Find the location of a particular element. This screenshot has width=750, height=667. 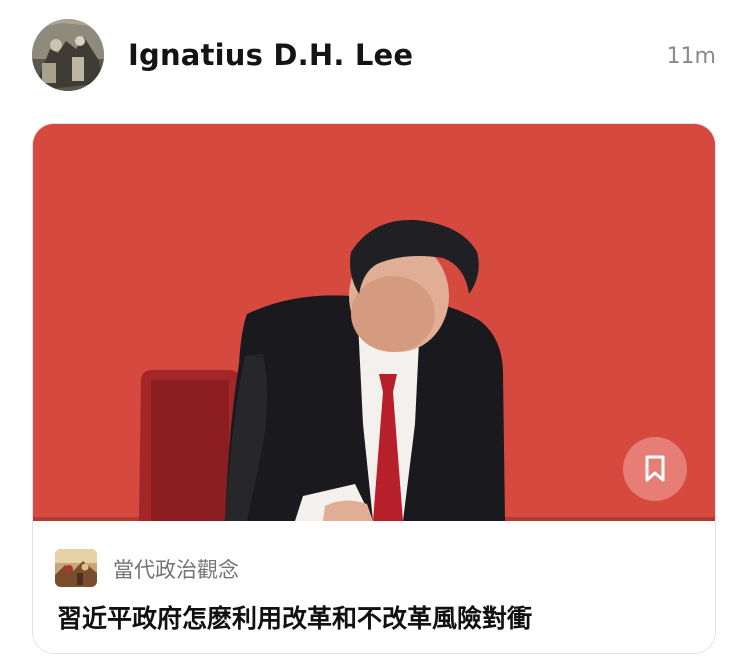

post-timestamp: 11m is located at coordinates (691, 56).